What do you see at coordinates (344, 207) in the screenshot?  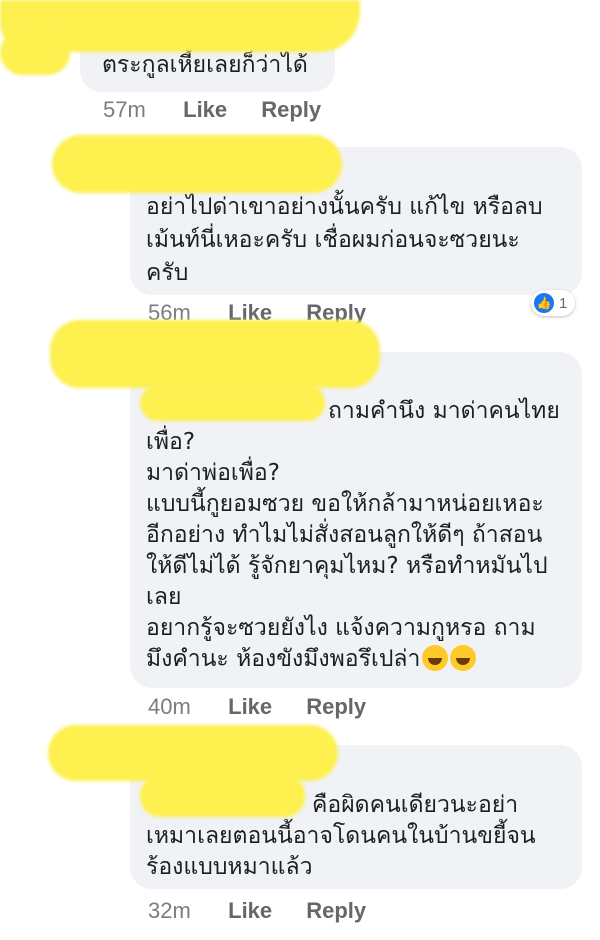 I see `comment-text: อย่าไปด่าเขาอย่างนั้นครับ แก้ไข หรือลบ` at bounding box center [344, 207].